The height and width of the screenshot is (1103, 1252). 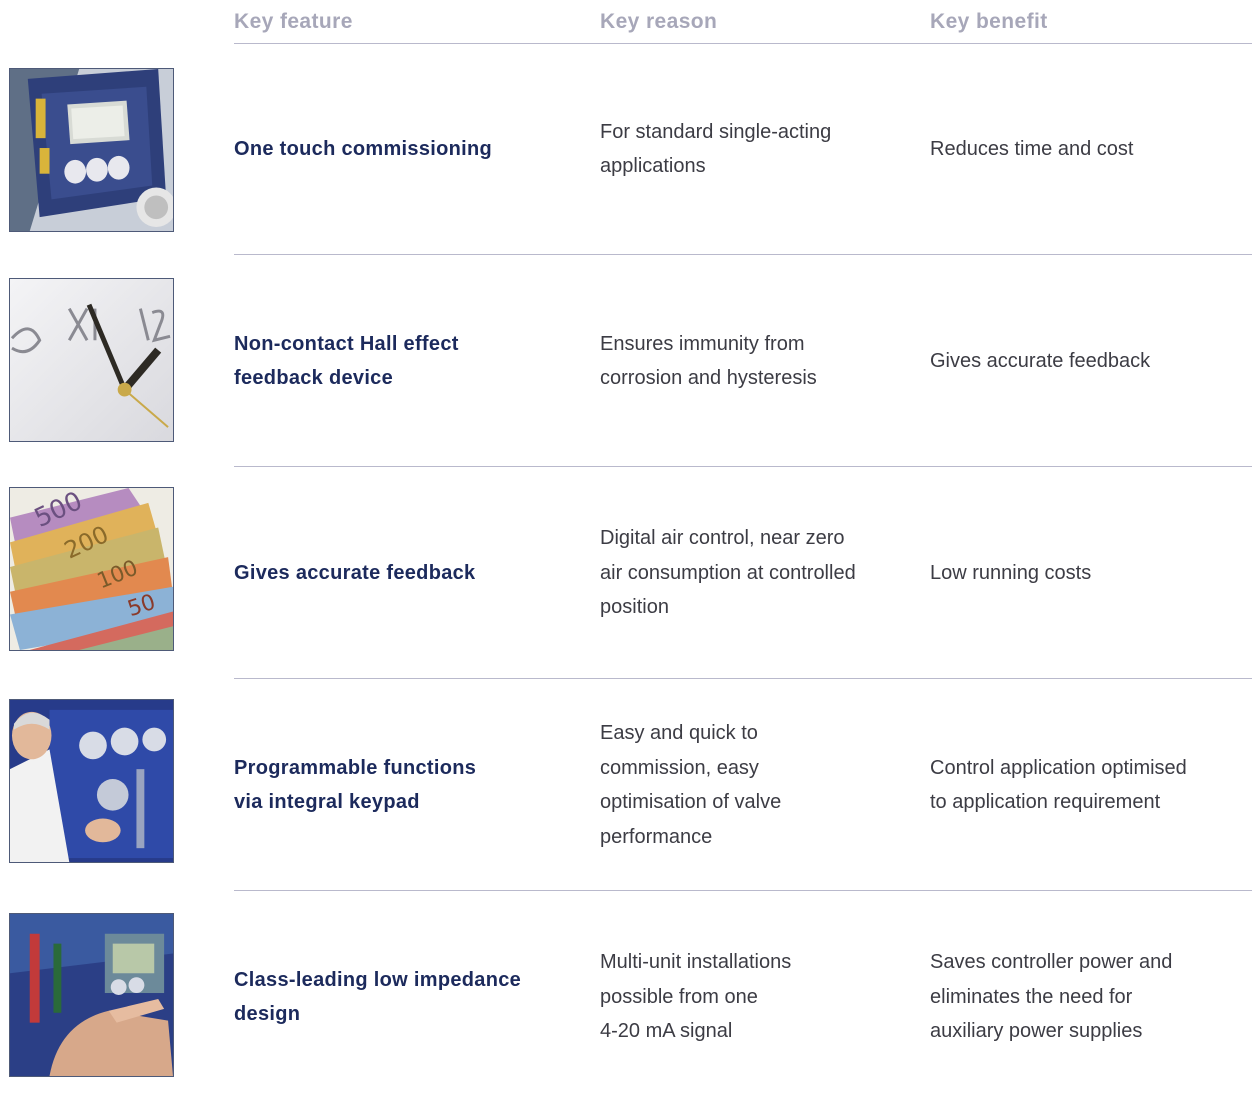 I want to click on feature-cell: One touch commissioning, so click(x=363, y=148).